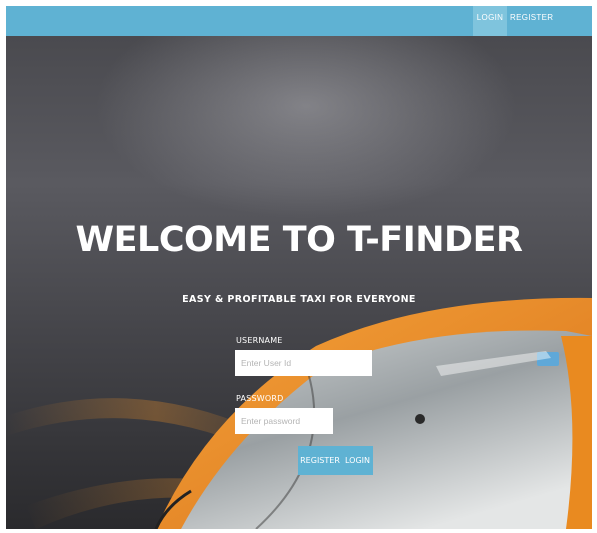  Describe the element at coordinates (260, 398) in the screenshot. I see `password-label: PASSWORD` at that location.